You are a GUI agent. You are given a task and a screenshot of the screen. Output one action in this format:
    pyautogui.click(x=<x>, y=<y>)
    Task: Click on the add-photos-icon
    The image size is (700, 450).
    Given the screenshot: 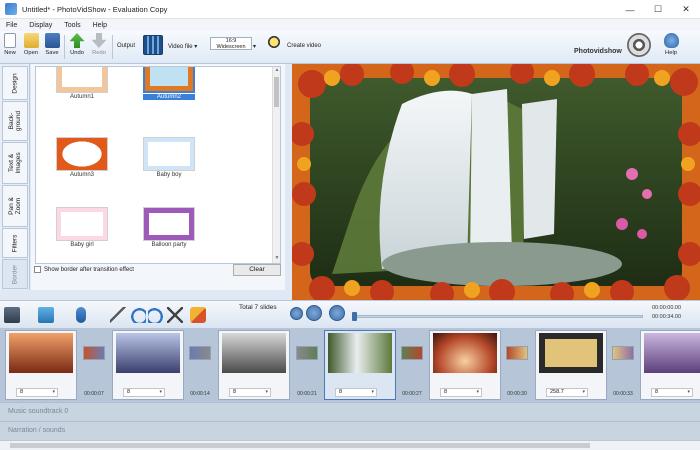 What is the action you would take?
    pyautogui.click(x=46, y=315)
    